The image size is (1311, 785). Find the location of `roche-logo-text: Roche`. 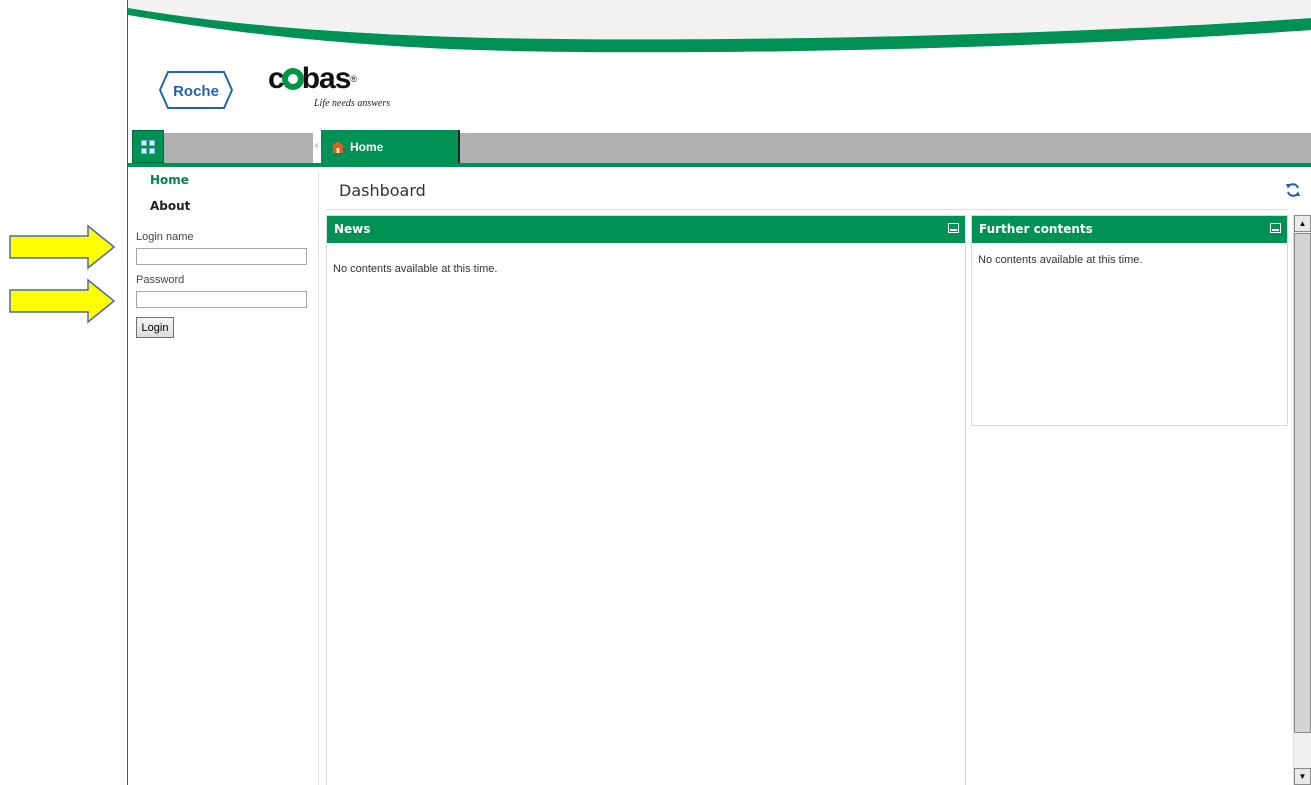

roche-logo-text: Roche is located at coordinates (196, 91).